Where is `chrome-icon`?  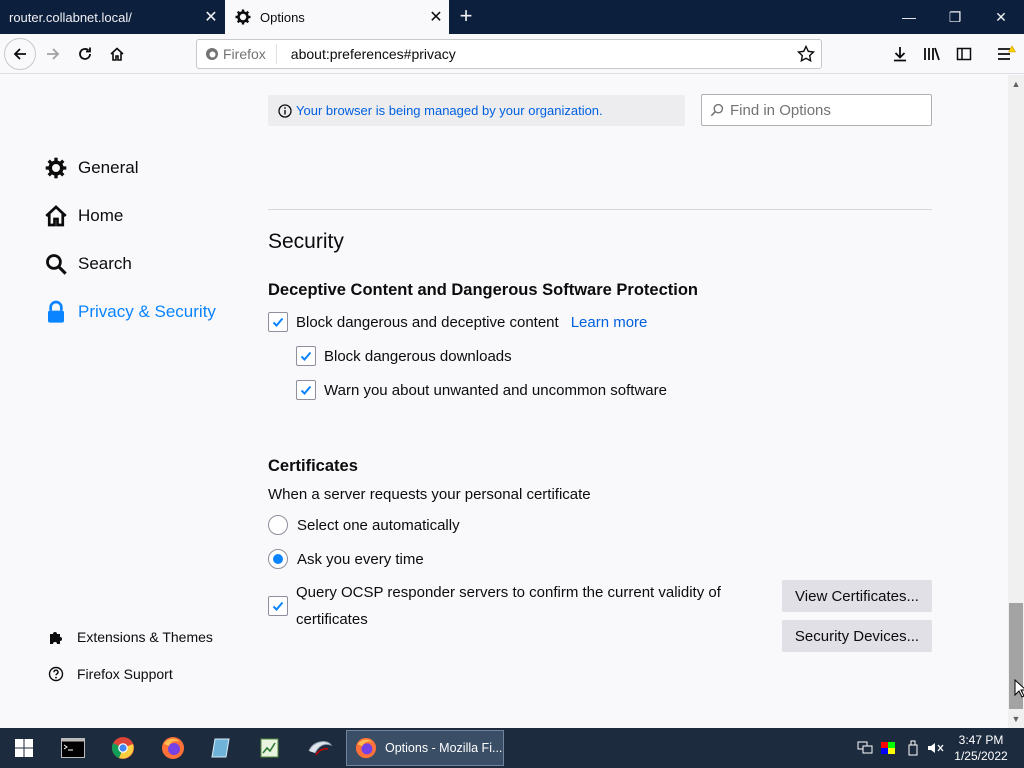 chrome-icon is located at coordinates (123, 748).